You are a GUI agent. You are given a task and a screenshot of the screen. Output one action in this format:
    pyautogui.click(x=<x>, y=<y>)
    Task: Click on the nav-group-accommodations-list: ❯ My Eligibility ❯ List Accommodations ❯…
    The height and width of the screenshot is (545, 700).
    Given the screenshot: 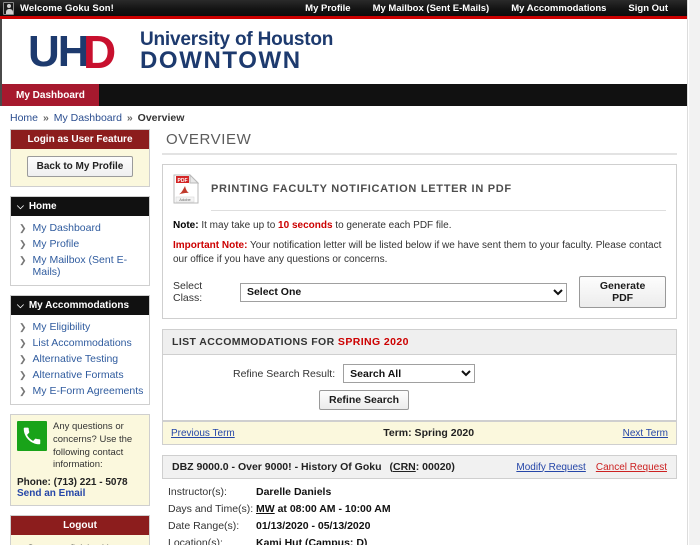 What is the action you would take?
    pyautogui.click(x=80, y=359)
    